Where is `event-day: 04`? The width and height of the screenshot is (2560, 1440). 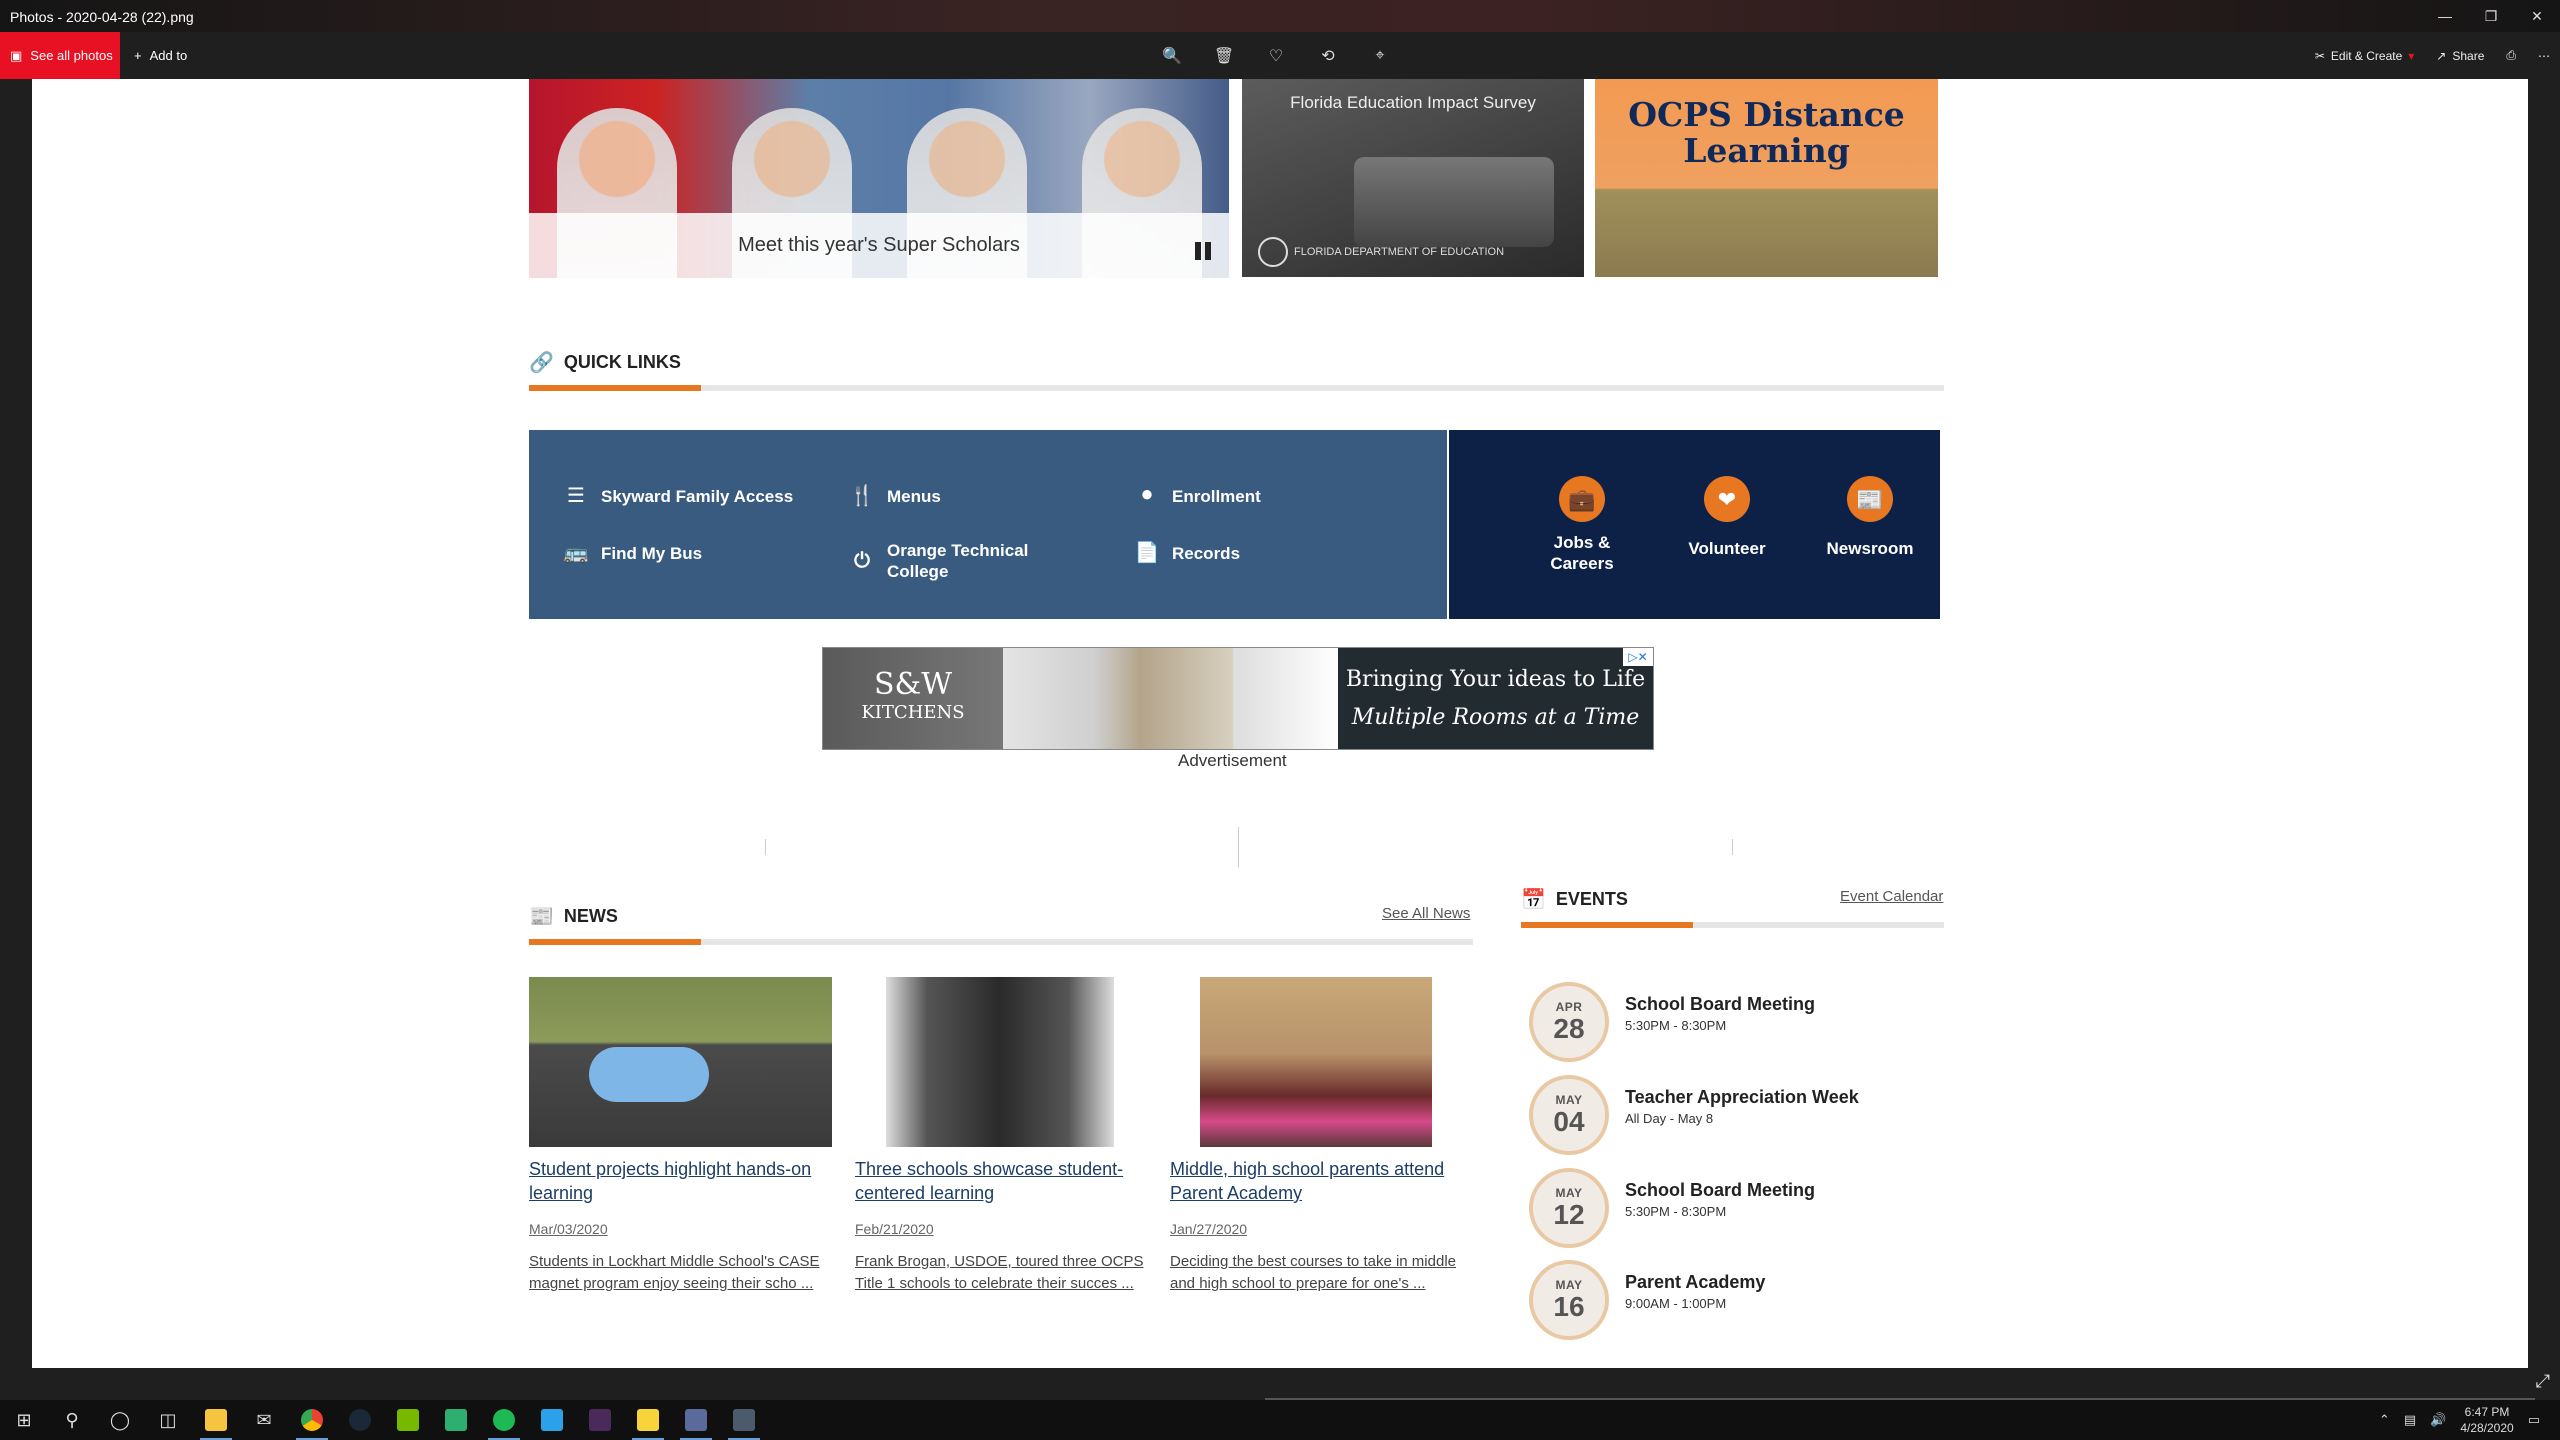 event-day: 04 is located at coordinates (1569, 1121).